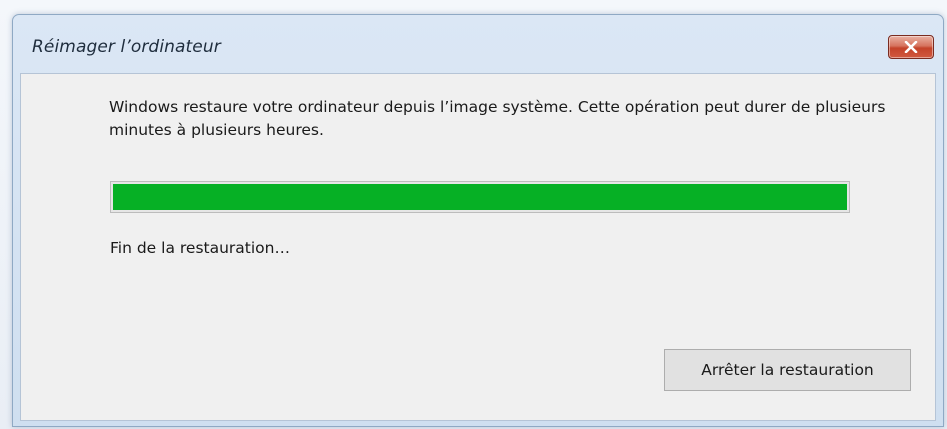 Image resolution: width=947 pixels, height=429 pixels. What do you see at coordinates (478, 44) in the screenshot?
I see `title-bar: Réimager l’ordinateur` at bounding box center [478, 44].